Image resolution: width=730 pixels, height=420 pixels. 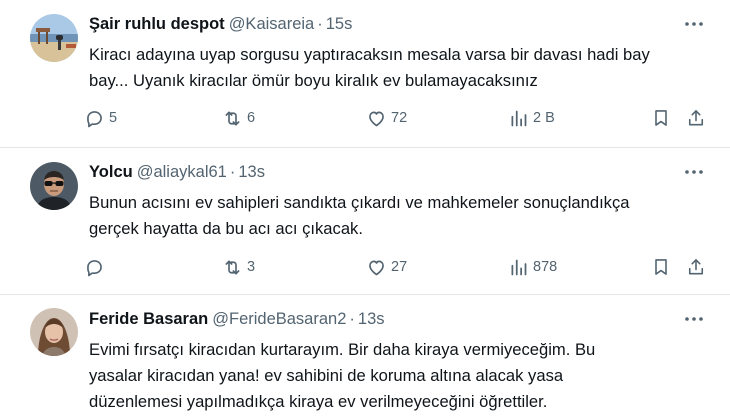 I want to click on views-button: 878, so click(x=532, y=267).